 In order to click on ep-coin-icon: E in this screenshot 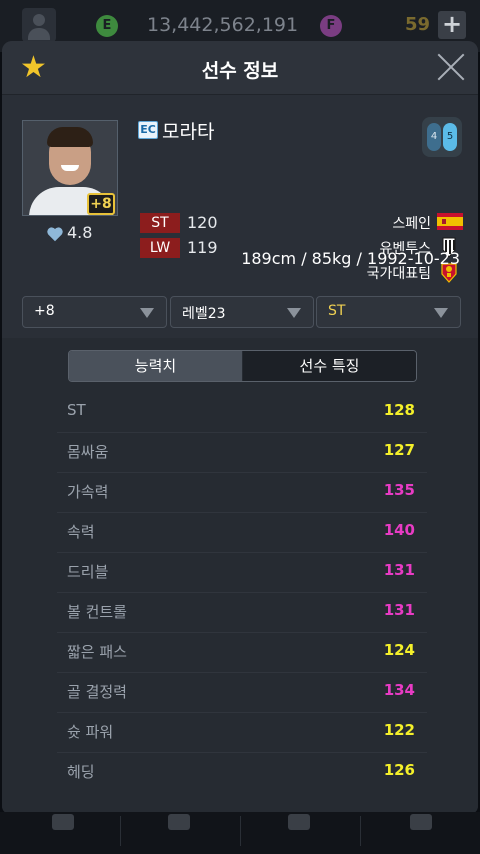, I will do `click(107, 26)`.